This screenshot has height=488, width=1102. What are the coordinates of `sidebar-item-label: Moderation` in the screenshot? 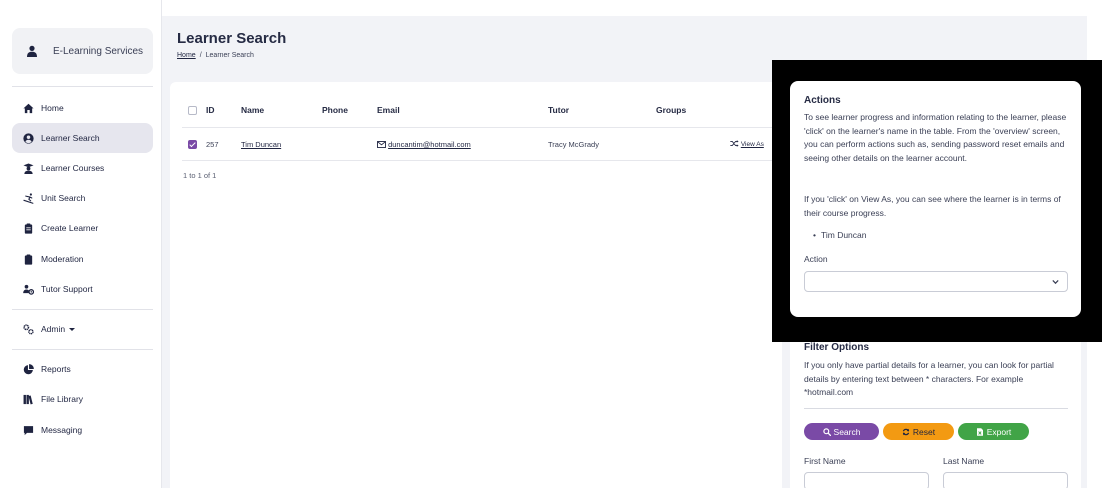 It's located at (62, 259).